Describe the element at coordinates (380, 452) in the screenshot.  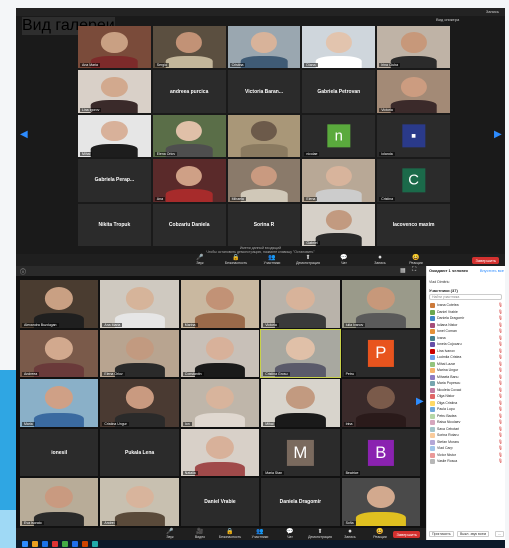
I see `participant-tile: B Beatrice` at that location.